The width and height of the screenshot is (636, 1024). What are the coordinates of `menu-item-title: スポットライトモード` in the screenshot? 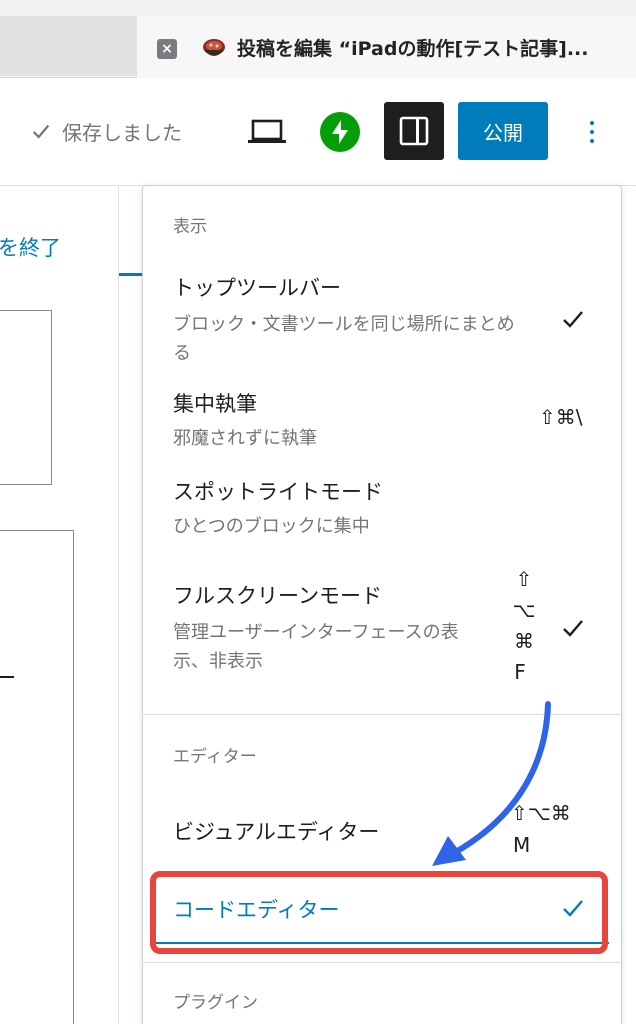 It's located at (278, 492).